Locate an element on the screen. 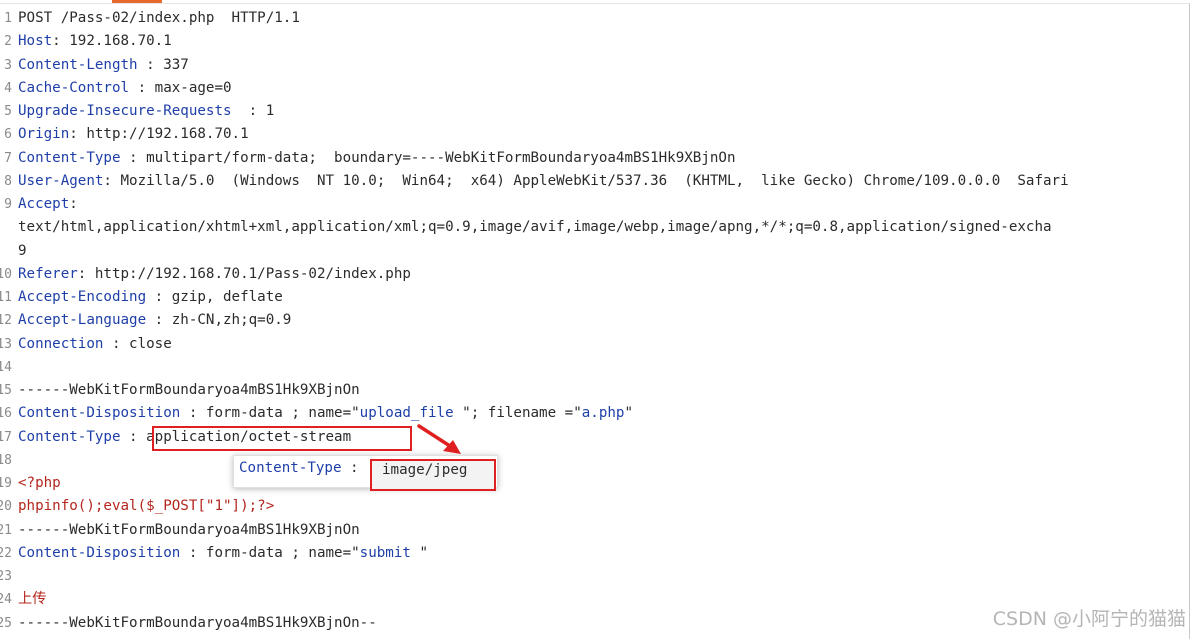  header-key: Accept-Encoding is located at coordinates (82, 297).